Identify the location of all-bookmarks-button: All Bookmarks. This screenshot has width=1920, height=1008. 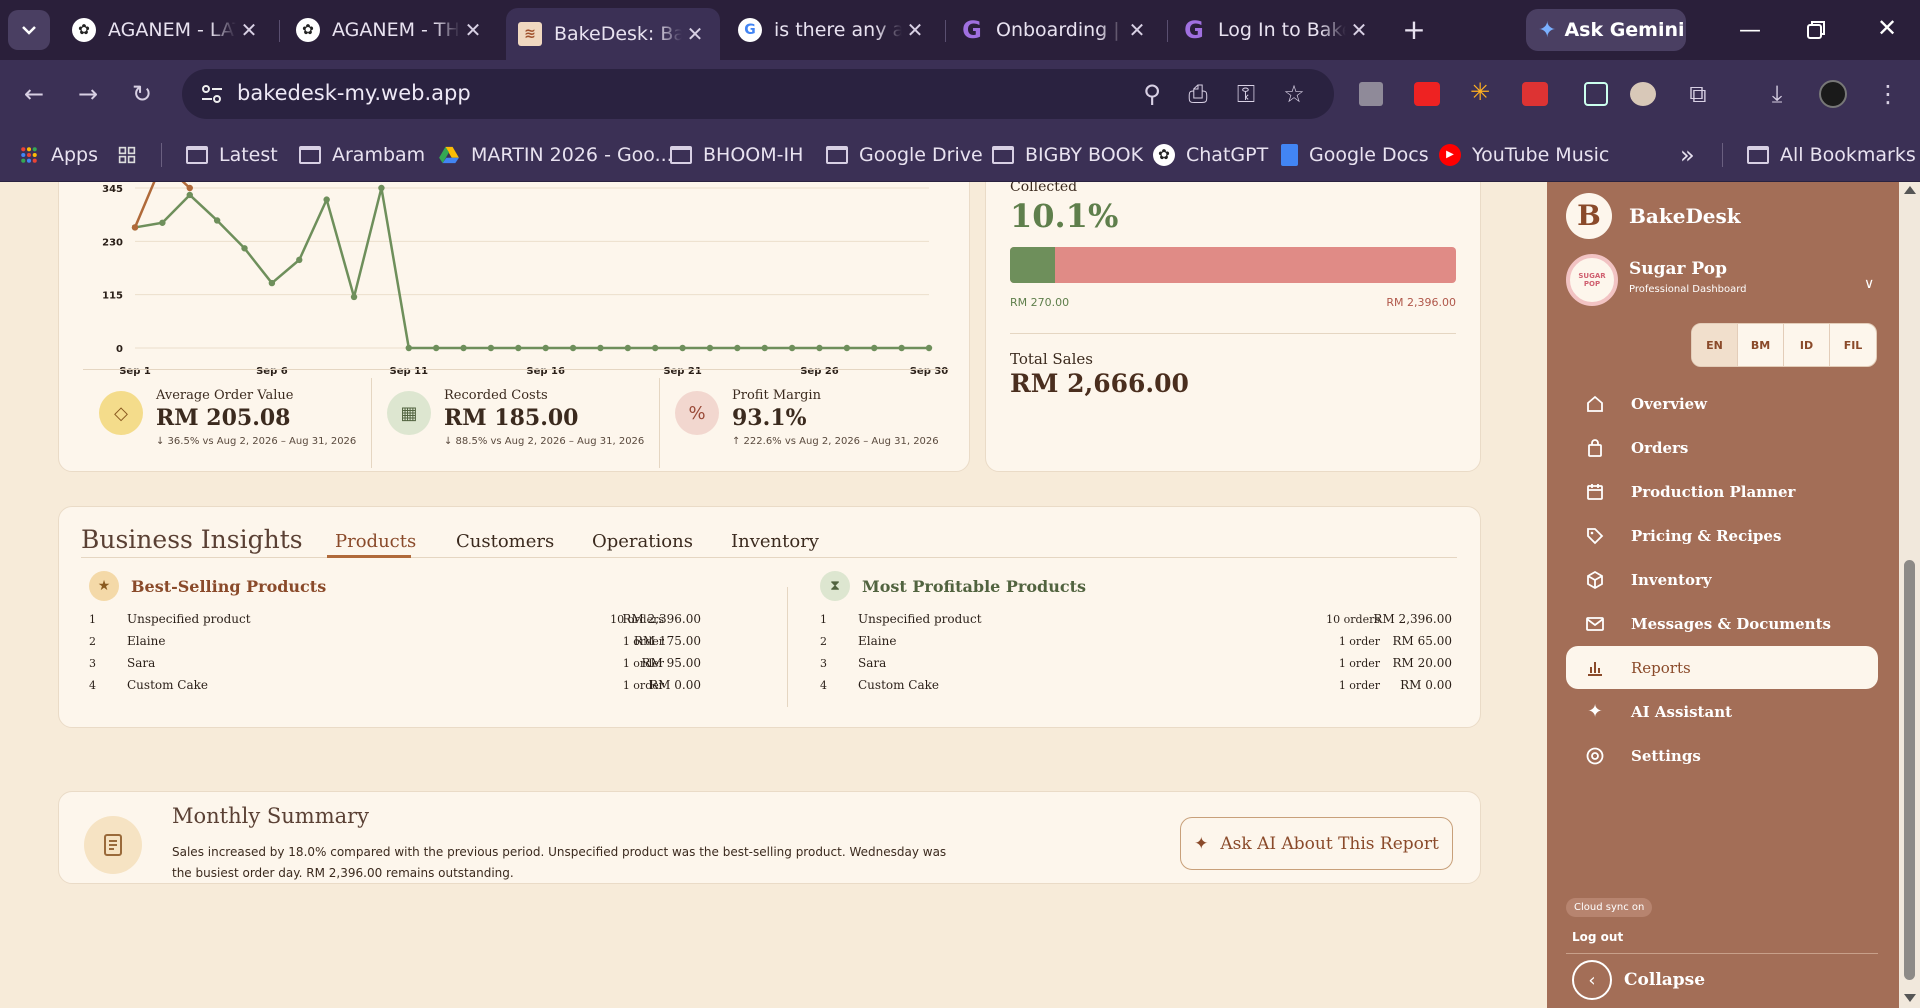
(1831, 155).